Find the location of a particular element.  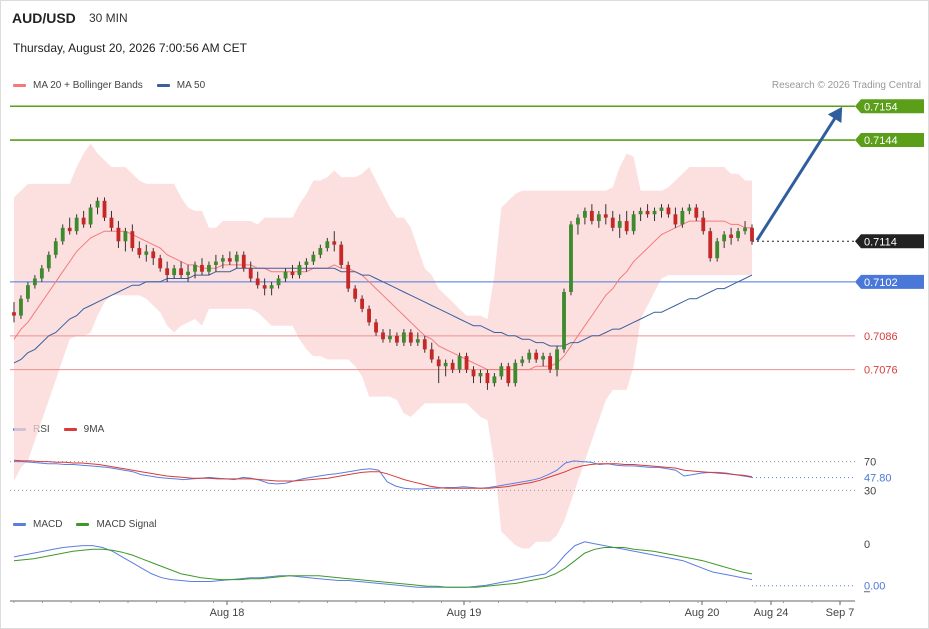

rsi-ma-line is located at coordinates (383, 474).